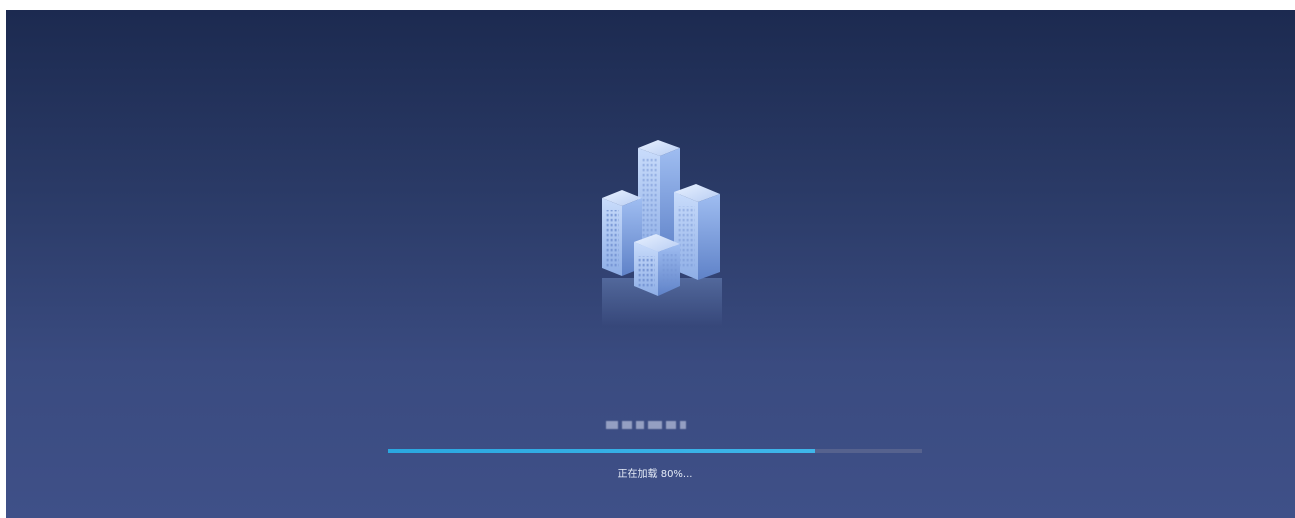 Image resolution: width=1295 pixels, height=518 pixels. I want to click on progress-bar-fill, so click(602, 451).